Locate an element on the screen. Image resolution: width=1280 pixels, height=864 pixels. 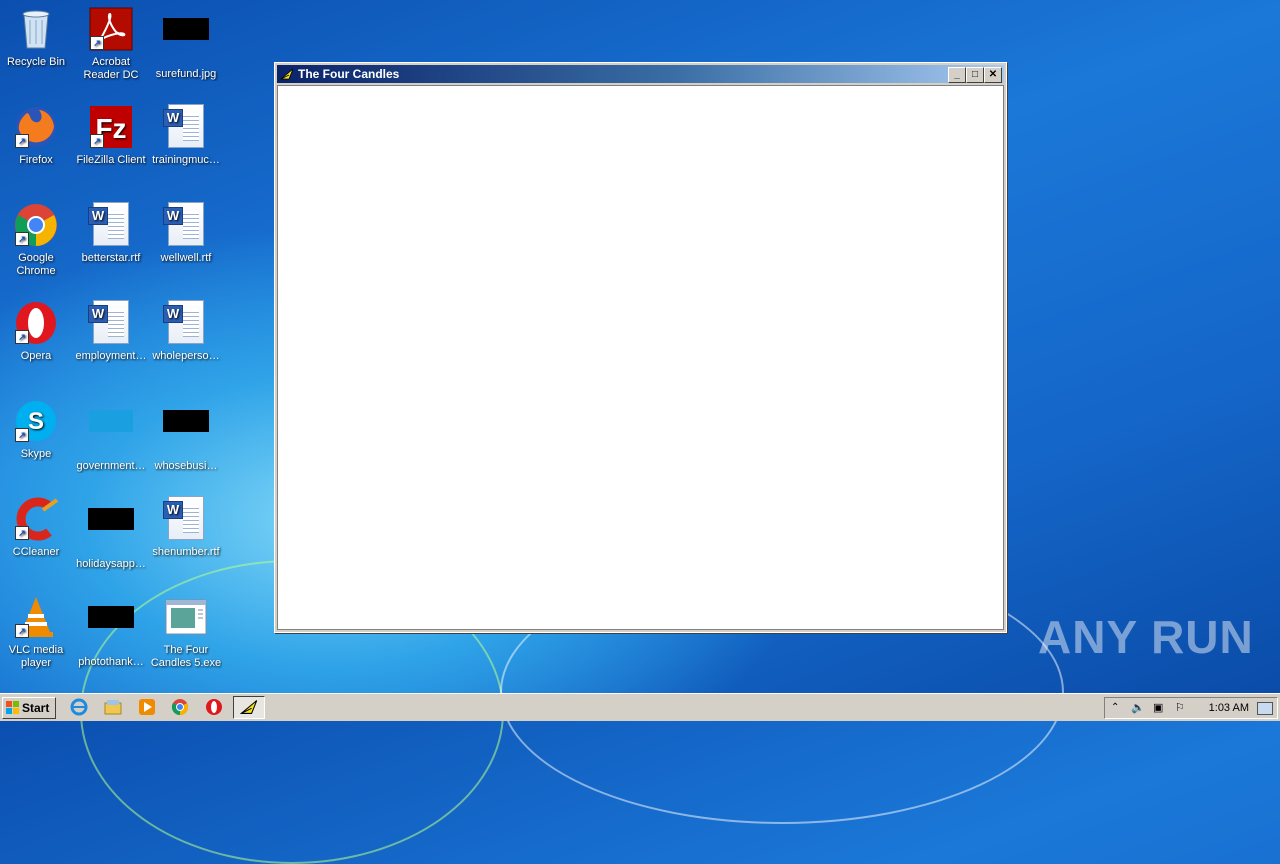
volume-icon: 🔈 is located at coordinates (1138, 708).